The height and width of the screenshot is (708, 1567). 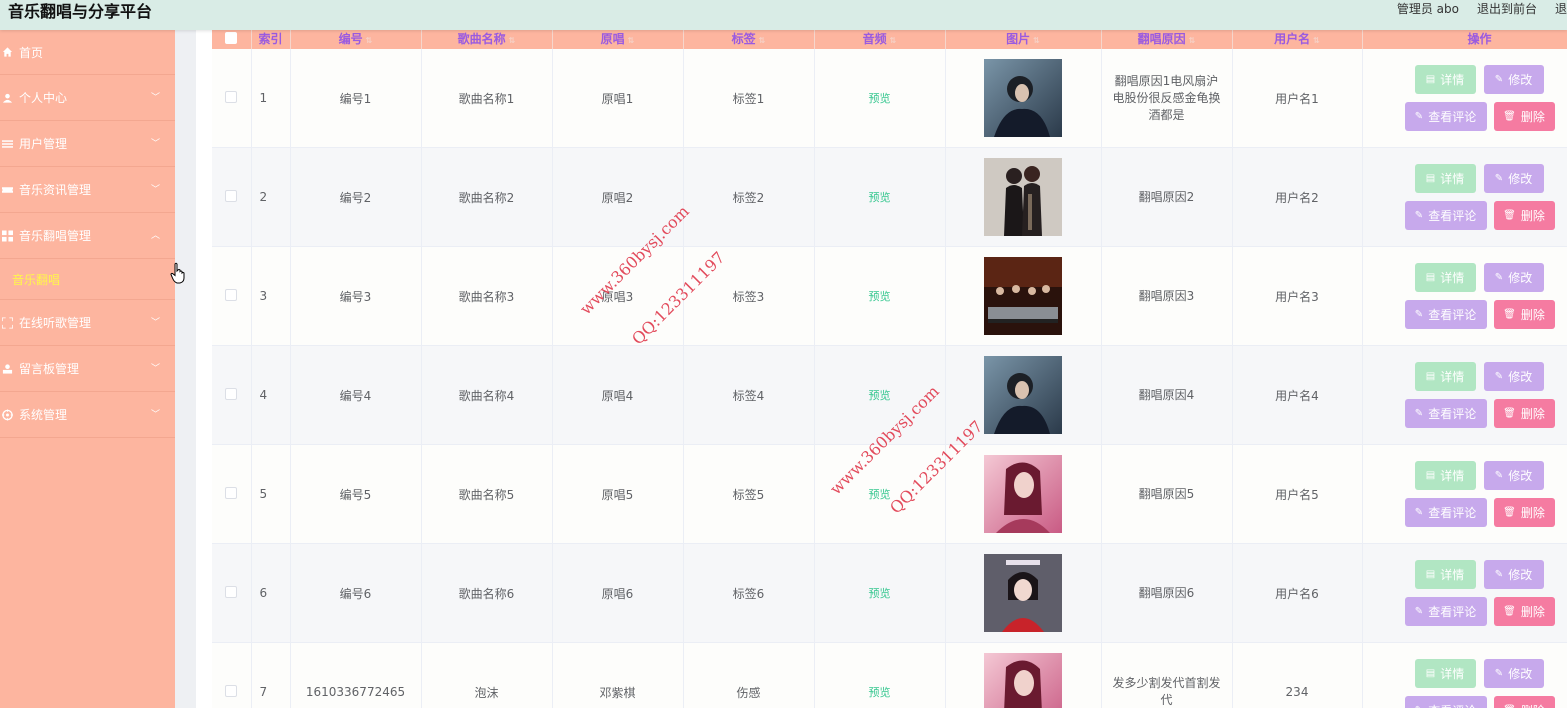 What do you see at coordinates (87, 52) in the screenshot?
I see `sidebar-item-home: 首页` at bounding box center [87, 52].